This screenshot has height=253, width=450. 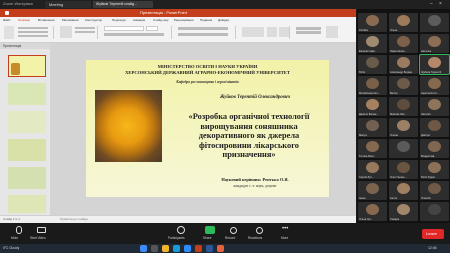 I want to click on tab-design: Конструктор, so click(x=93, y=20).